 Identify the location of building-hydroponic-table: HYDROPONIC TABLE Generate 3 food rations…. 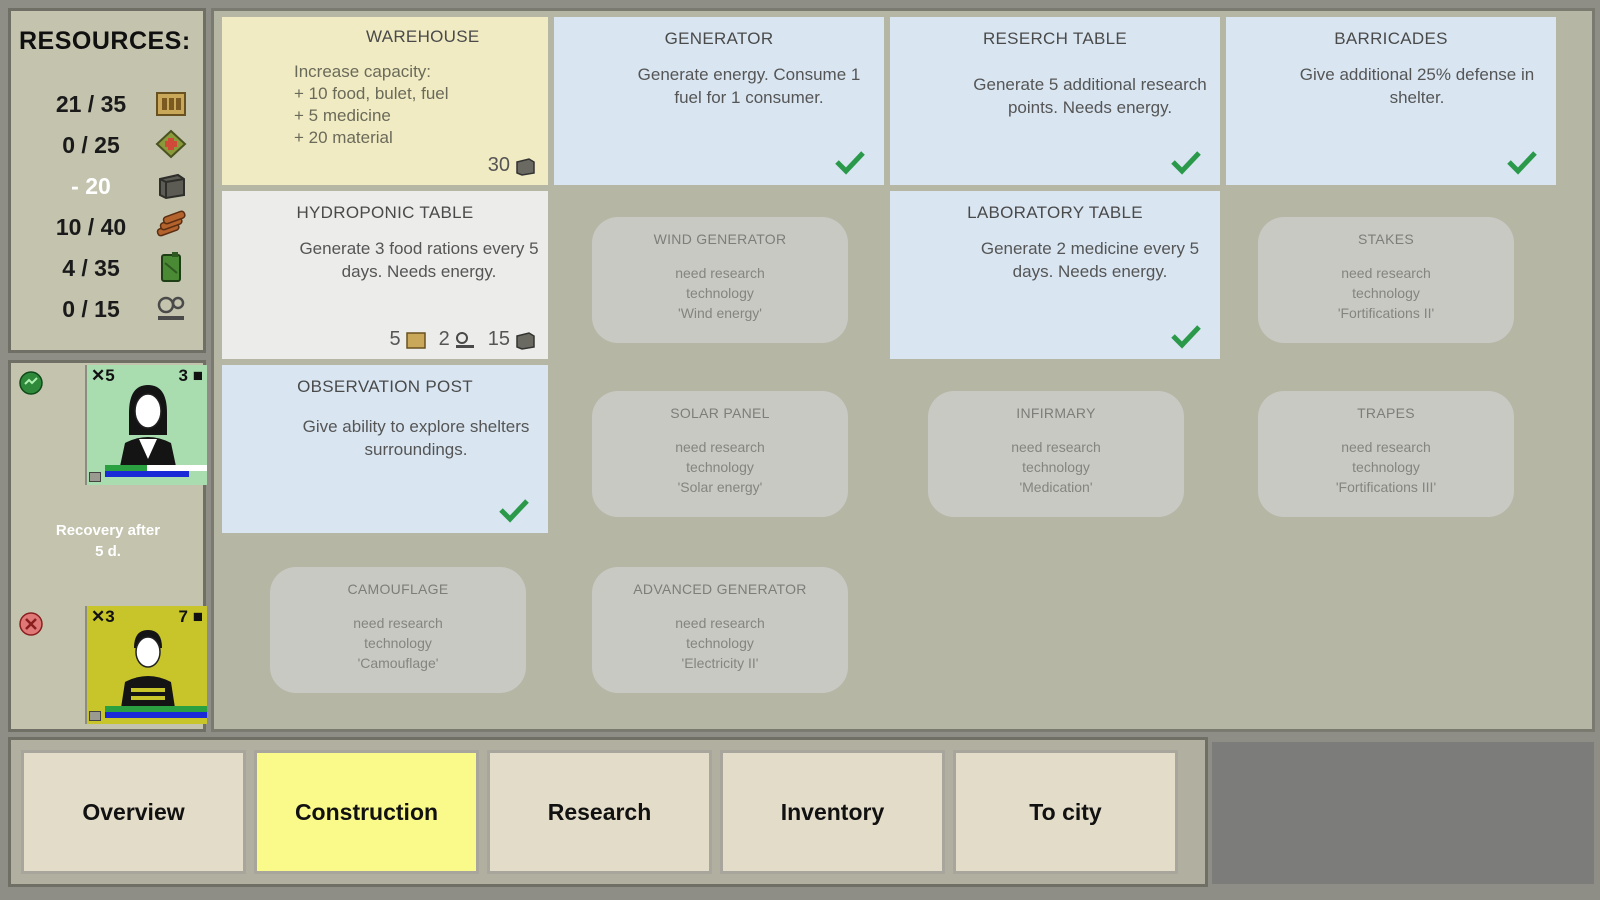
(385, 275).